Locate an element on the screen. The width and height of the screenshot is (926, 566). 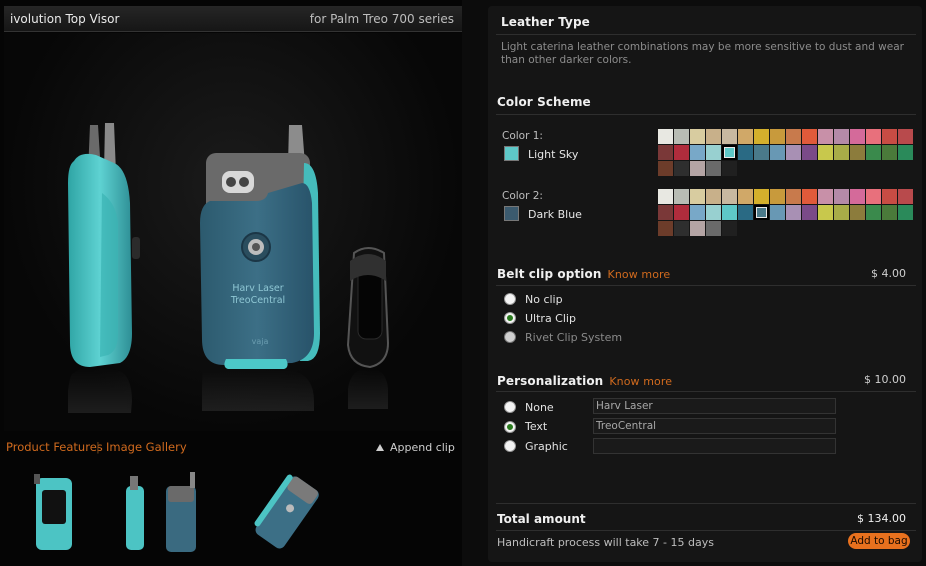
personalization-line2-input is located at coordinates (714, 426).